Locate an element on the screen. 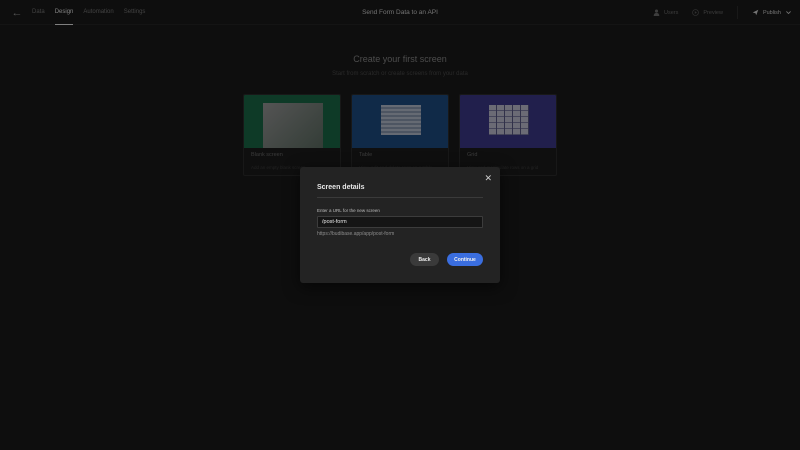  modal-divider is located at coordinates (400, 197).